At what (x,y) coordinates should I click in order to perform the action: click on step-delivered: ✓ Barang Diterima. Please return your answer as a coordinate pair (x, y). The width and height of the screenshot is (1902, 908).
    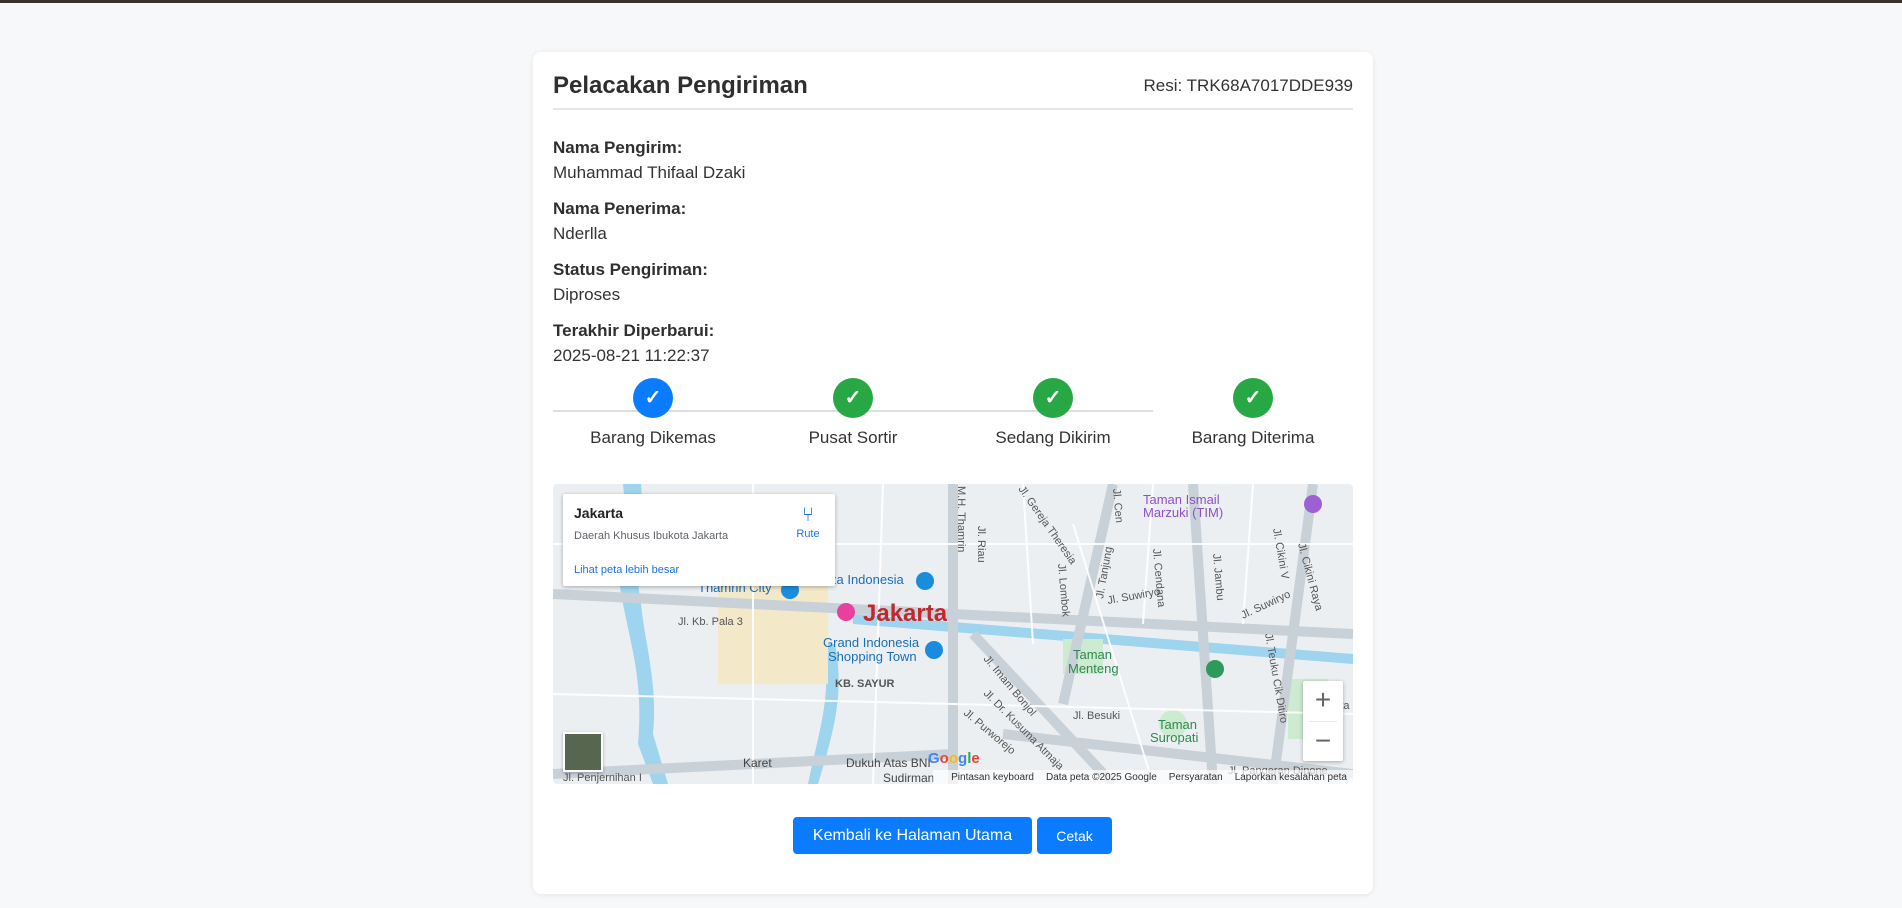
    Looking at the image, I should click on (1253, 413).